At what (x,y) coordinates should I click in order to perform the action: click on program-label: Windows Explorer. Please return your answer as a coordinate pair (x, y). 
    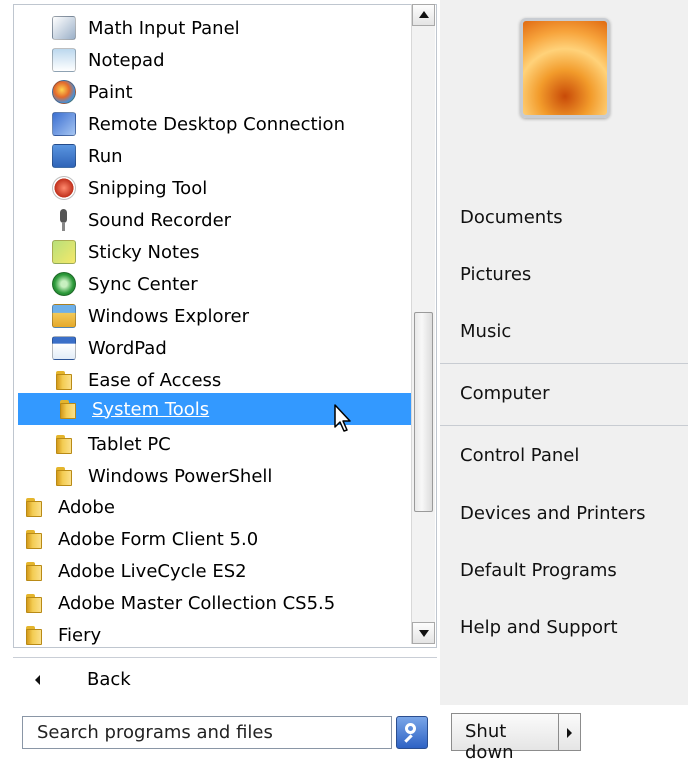
    Looking at the image, I should click on (169, 316).